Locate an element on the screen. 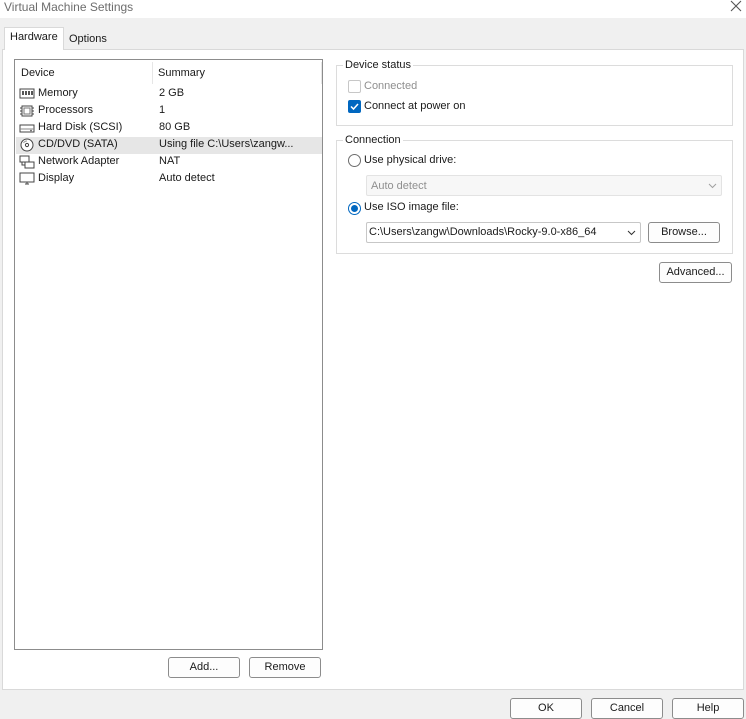 This screenshot has height=719, width=746. cd-dvd-icon is located at coordinates (27, 145).